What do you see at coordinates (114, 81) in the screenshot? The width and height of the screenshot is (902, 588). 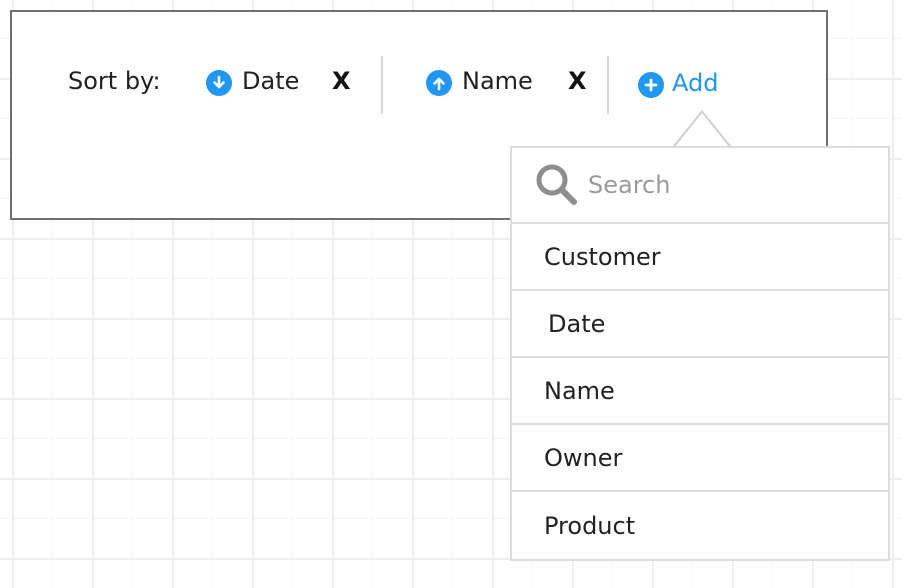 I see `sort-by-label: Sort by:` at bounding box center [114, 81].